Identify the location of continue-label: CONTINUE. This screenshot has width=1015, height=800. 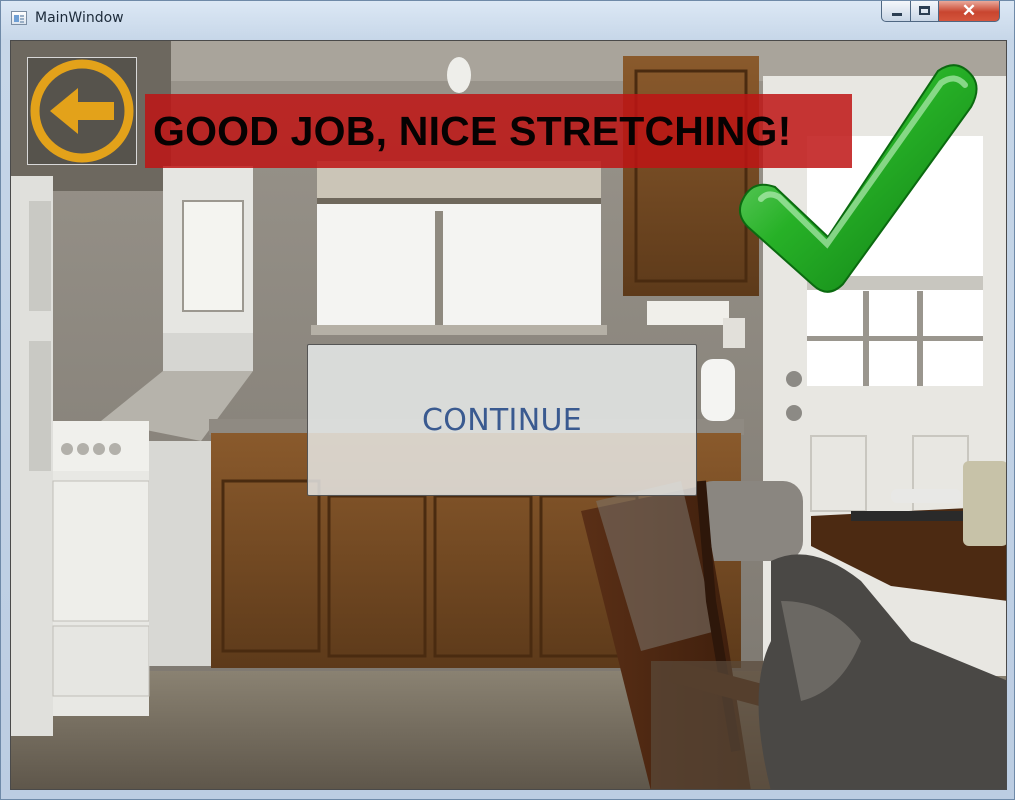
(502, 420).